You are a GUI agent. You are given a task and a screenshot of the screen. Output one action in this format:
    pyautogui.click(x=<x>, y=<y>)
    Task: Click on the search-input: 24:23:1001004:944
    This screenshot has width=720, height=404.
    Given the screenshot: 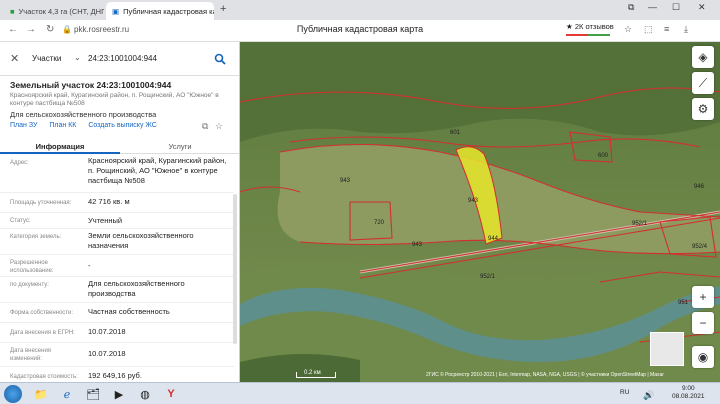 What is the action you would take?
    pyautogui.click(x=122, y=58)
    